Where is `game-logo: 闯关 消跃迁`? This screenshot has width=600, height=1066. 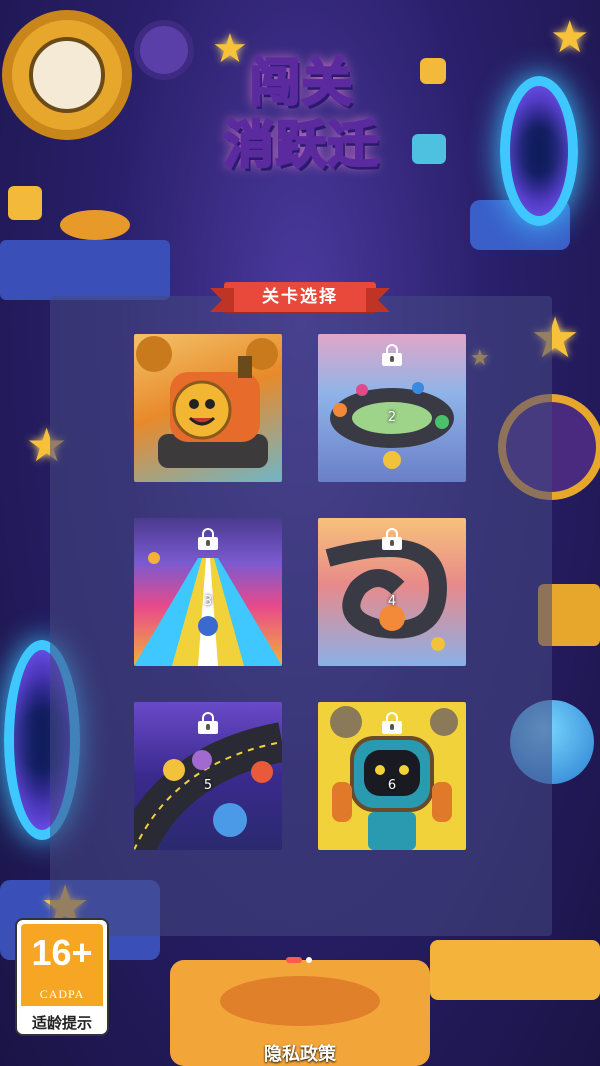 game-logo: 闯关 消跃迁 is located at coordinates (302, 127).